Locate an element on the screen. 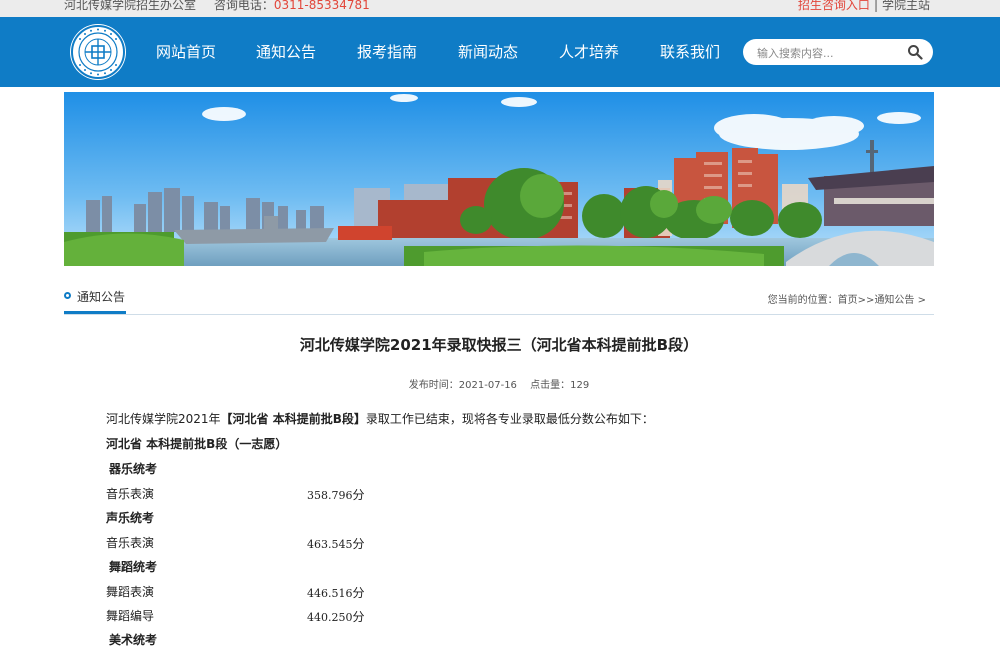  admission-consult-link: 招生咨询入口 is located at coordinates (834, 6).